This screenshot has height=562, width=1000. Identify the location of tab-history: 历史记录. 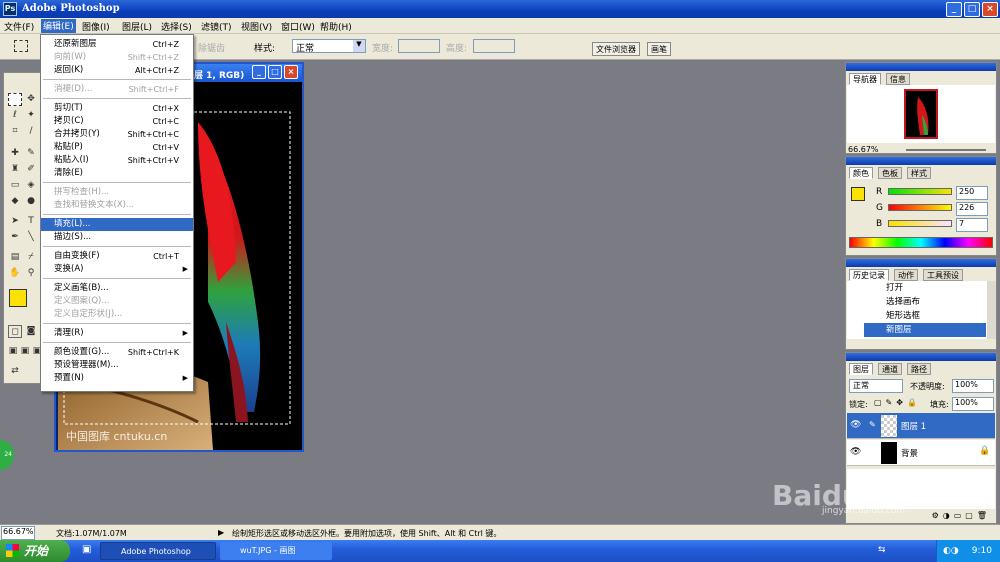
(869, 275).